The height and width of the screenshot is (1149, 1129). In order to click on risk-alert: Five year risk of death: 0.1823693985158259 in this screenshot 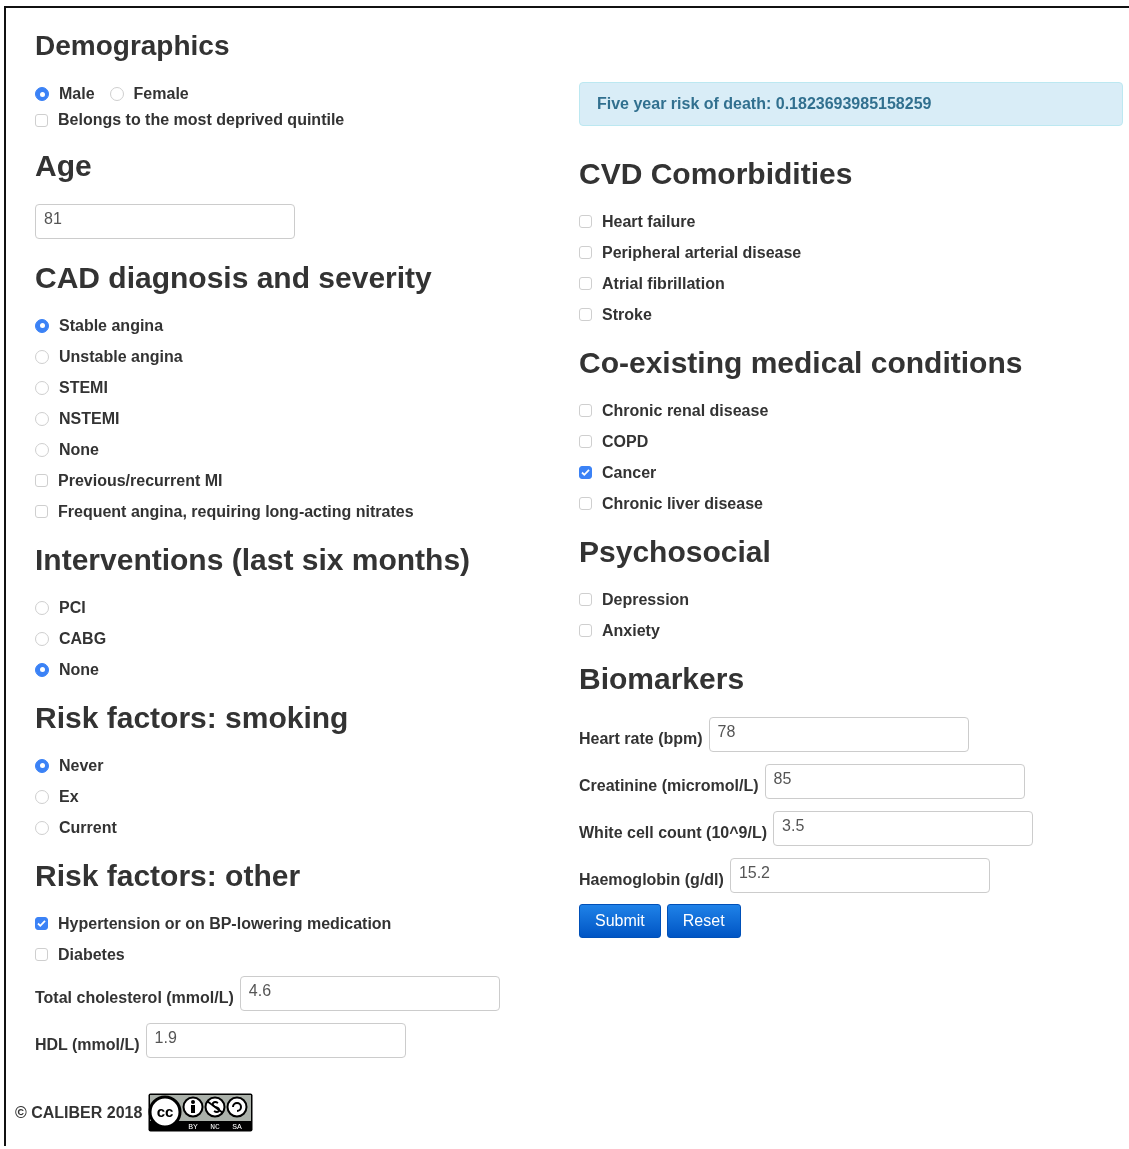, I will do `click(851, 104)`.